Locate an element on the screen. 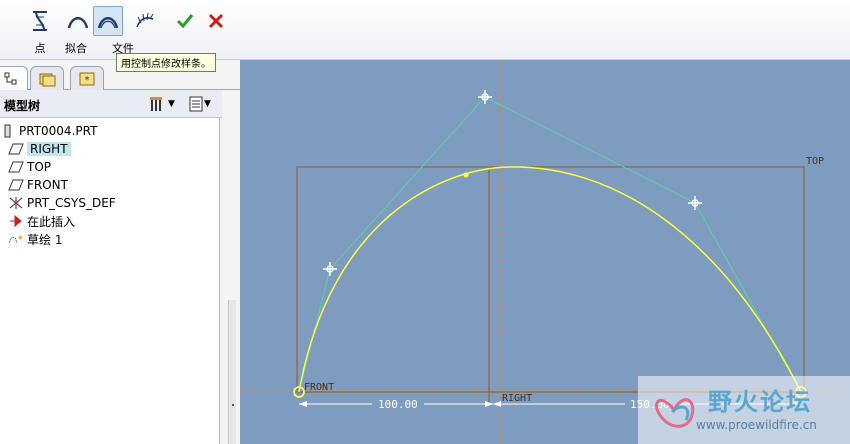 The image size is (850, 444). dimension-value-1: 100.00 is located at coordinates (398, 404).